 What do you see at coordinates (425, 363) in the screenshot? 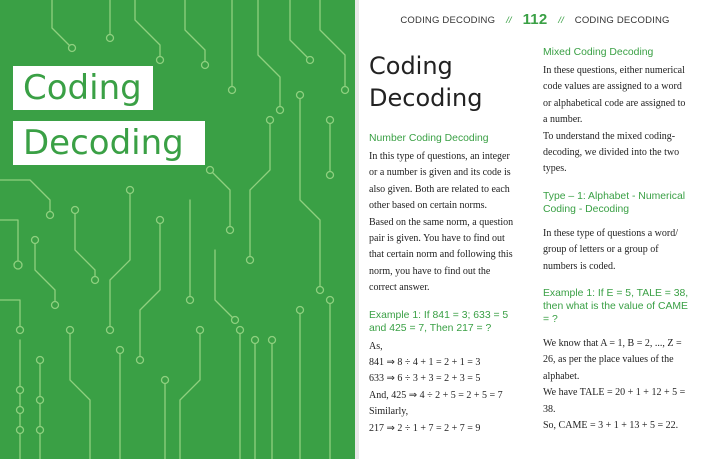
I see `text-line: 841 ⇒ 8 ÷ 4 + 1 = 2 + 1 = 3` at bounding box center [425, 363].